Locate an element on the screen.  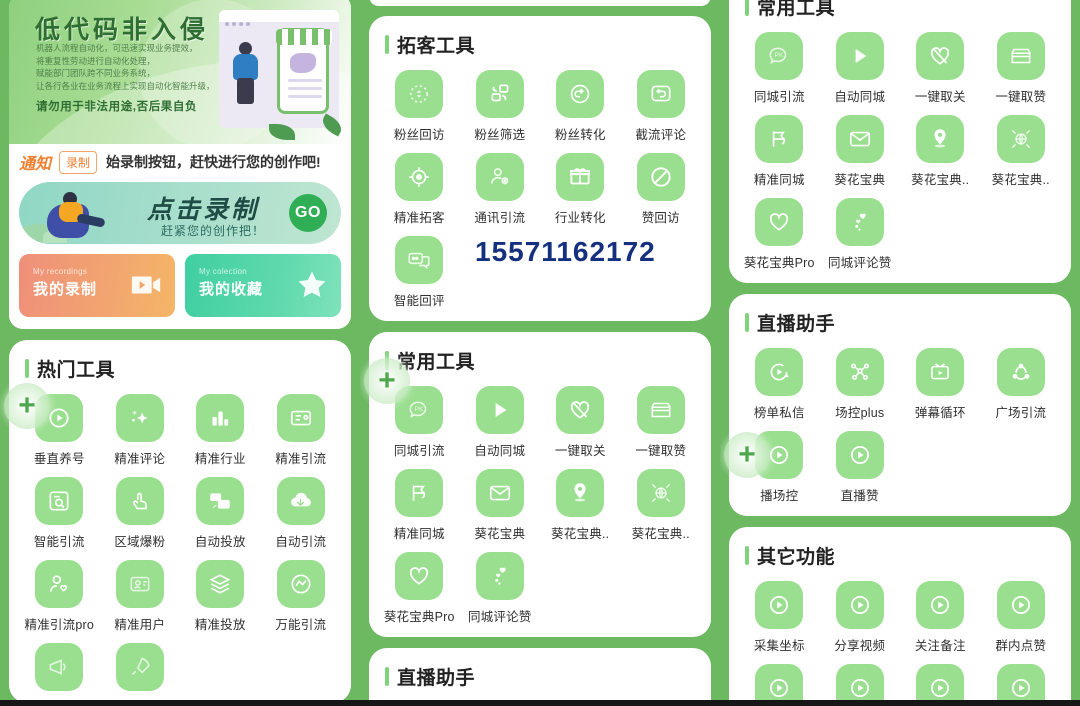
my-recordings-card: My recordings 我的录制 is located at coordinates (97, 285).